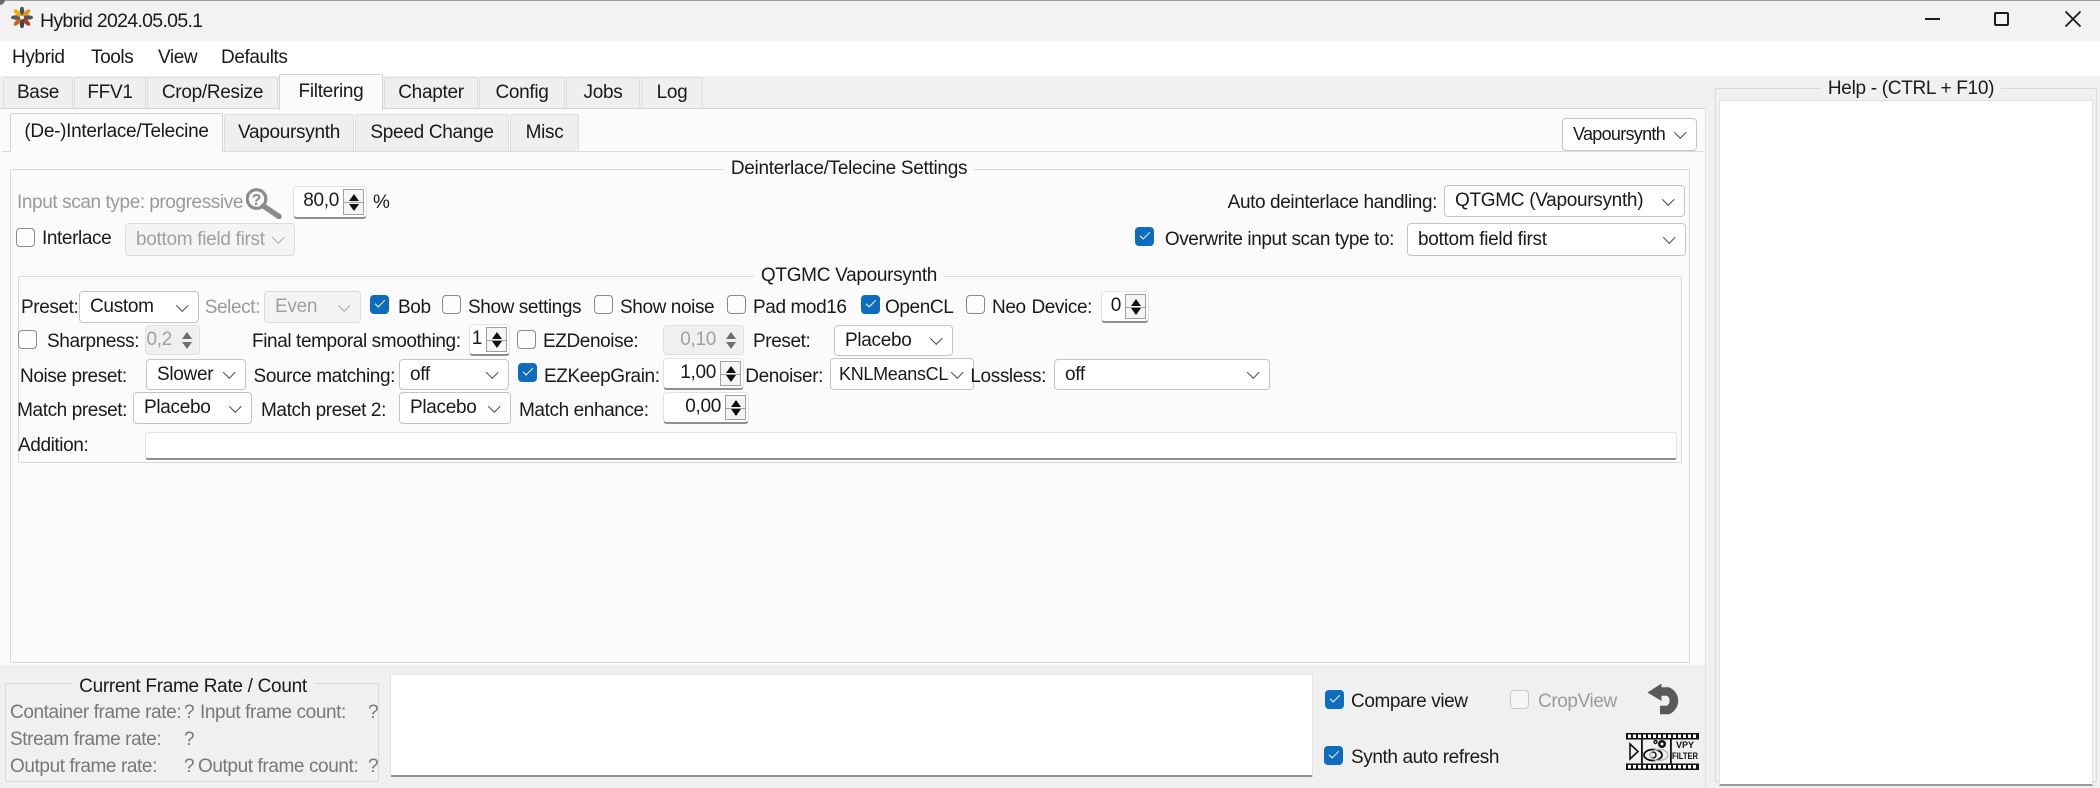  What do you see at coordinates (1685, 745) in the screenshot?
I see `svg-text: VPY` at bounding box center [1685, 745].